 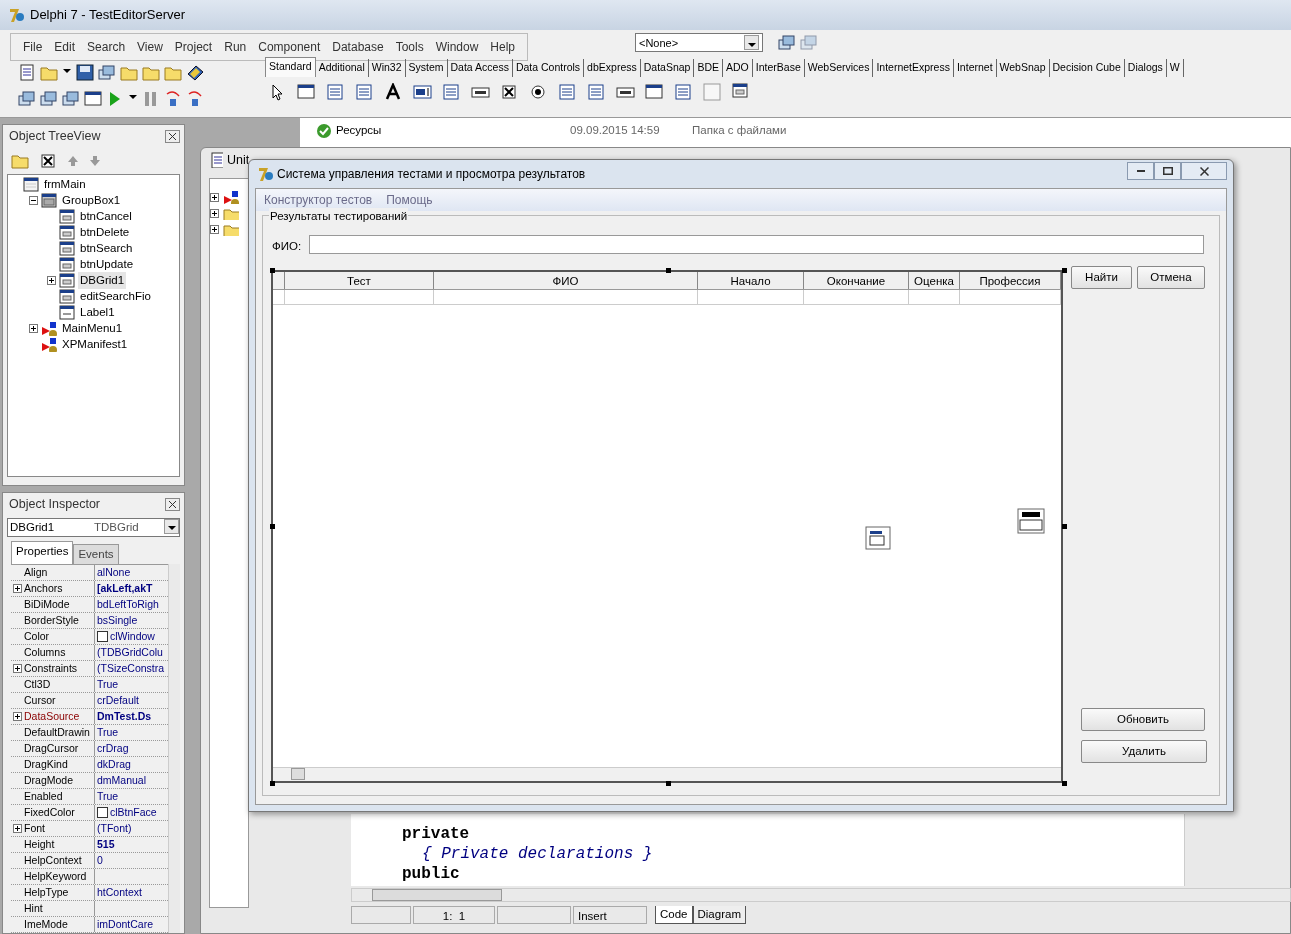 What do you see at coordinates (96, 553) in the screenshot?
I see `inspector-tab: Events` at bounding box center [96, 553].